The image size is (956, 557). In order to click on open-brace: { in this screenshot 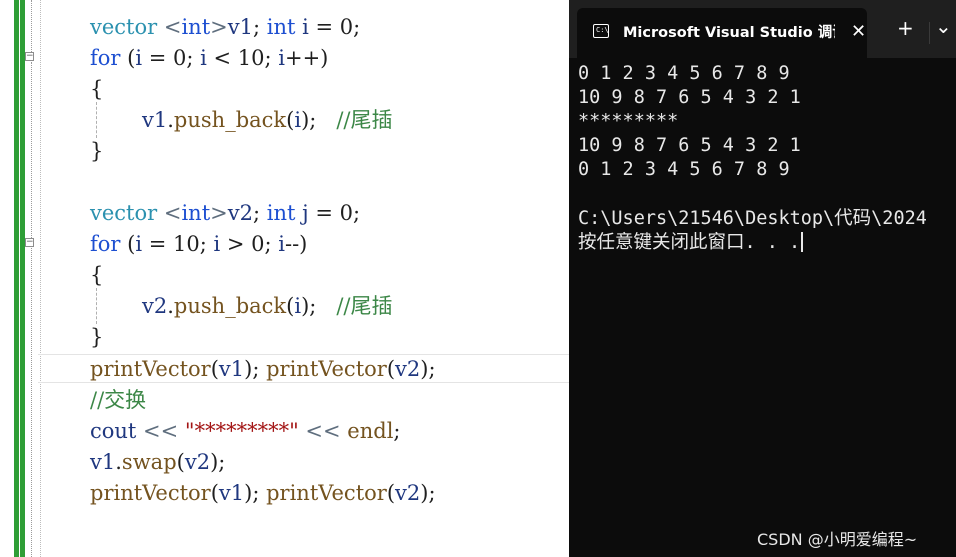, I will do `click(97, 275)`.